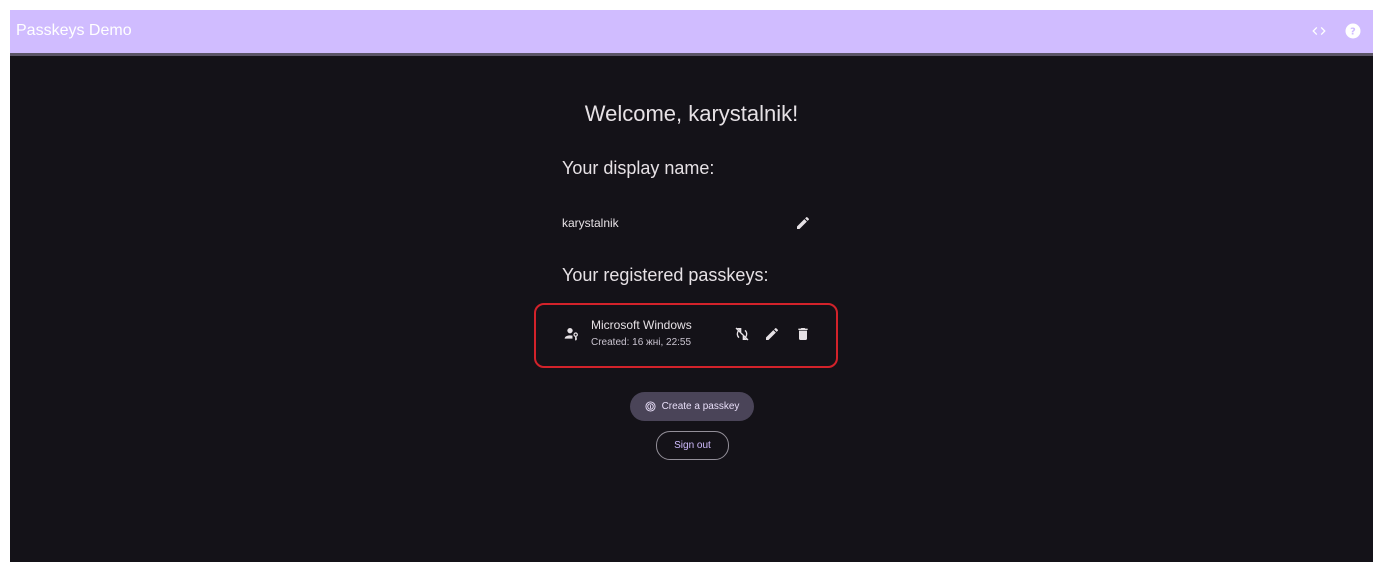 The width and height of the screenshot is (1382, 572). I want to click on help-icon: ?, so click(1353, 31).